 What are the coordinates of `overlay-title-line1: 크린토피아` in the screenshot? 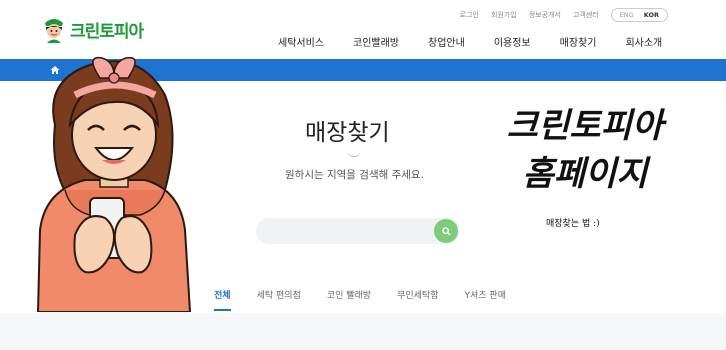 It's located at (585, 126).